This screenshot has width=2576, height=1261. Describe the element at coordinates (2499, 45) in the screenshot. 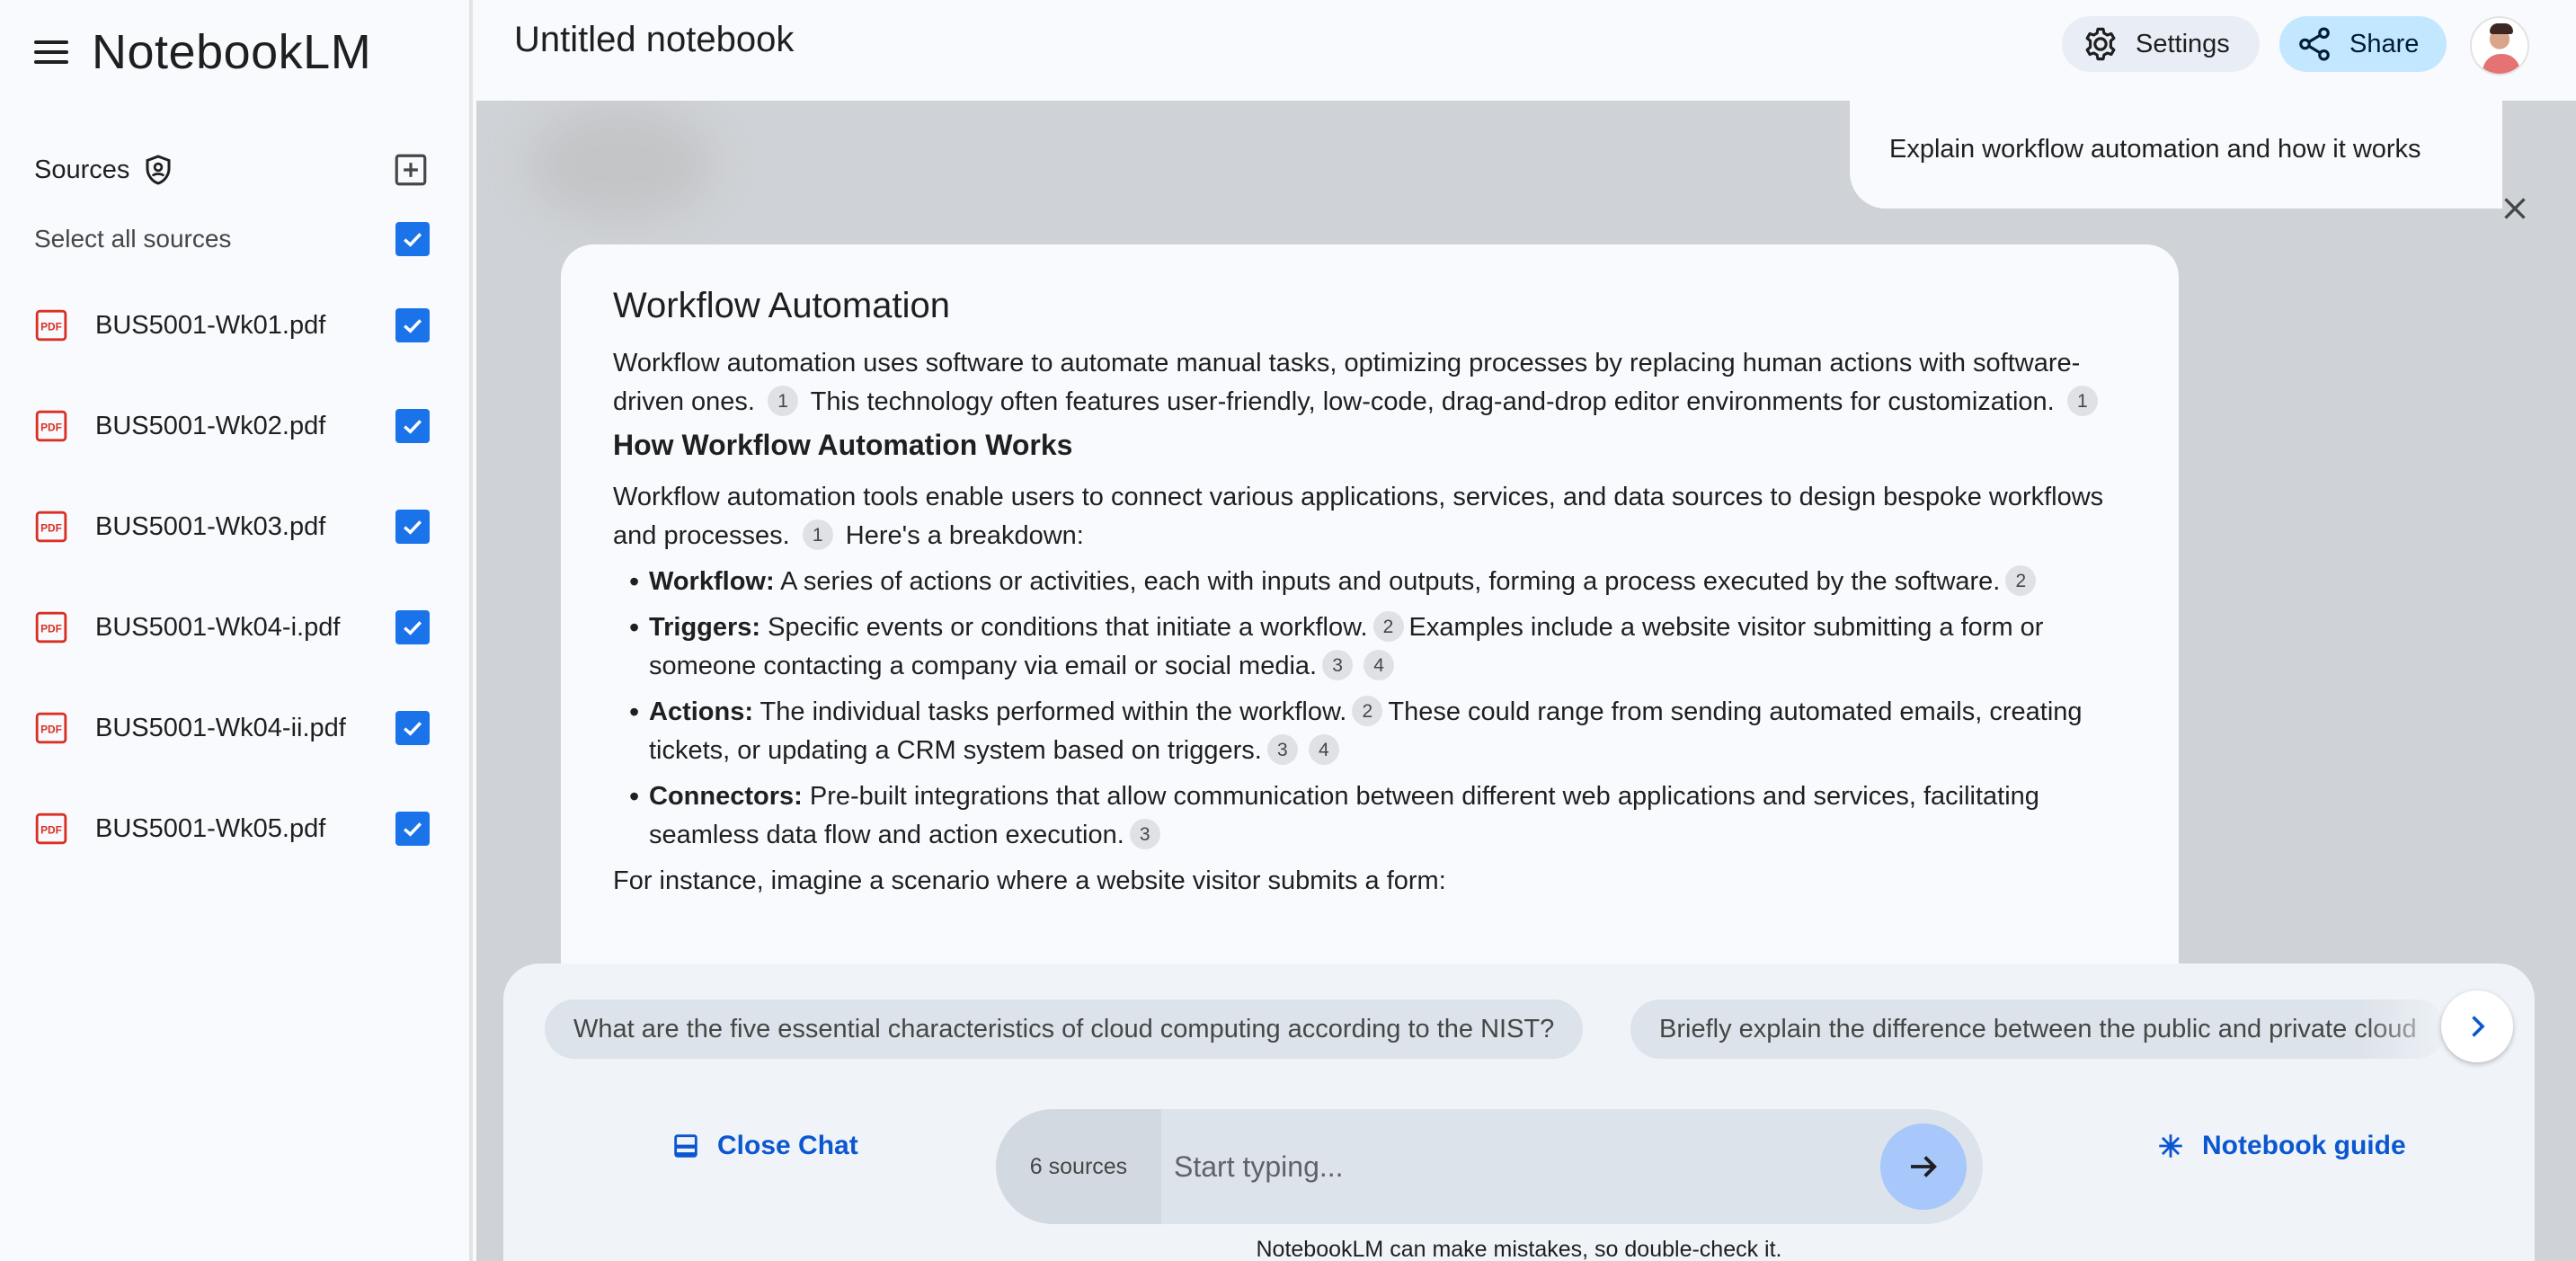

I see `avatar` at that location.